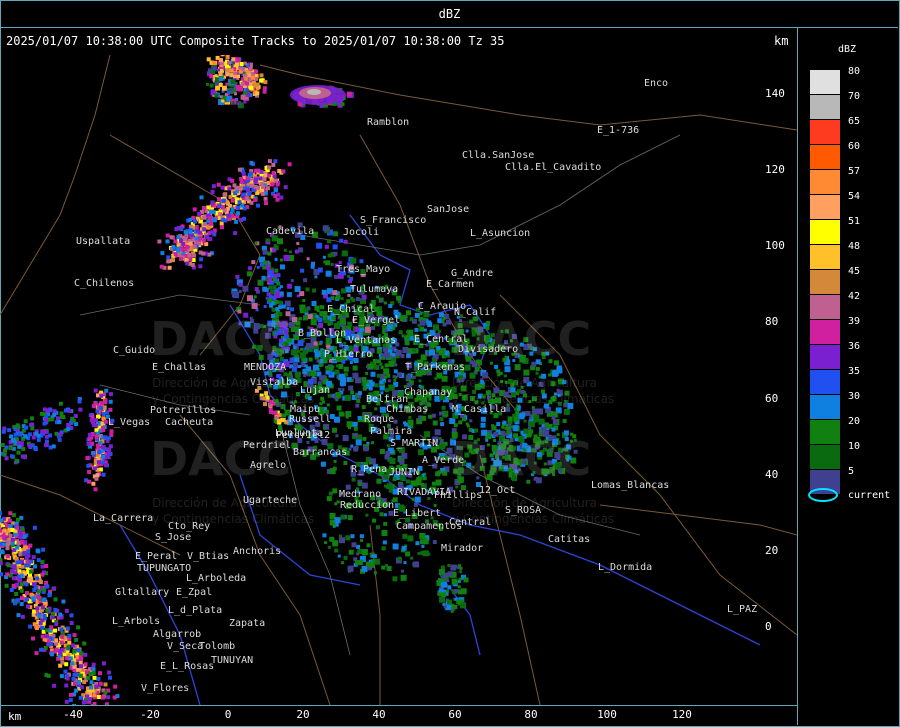  I want to click on place-label: E_Carmen, so click(450, 284).